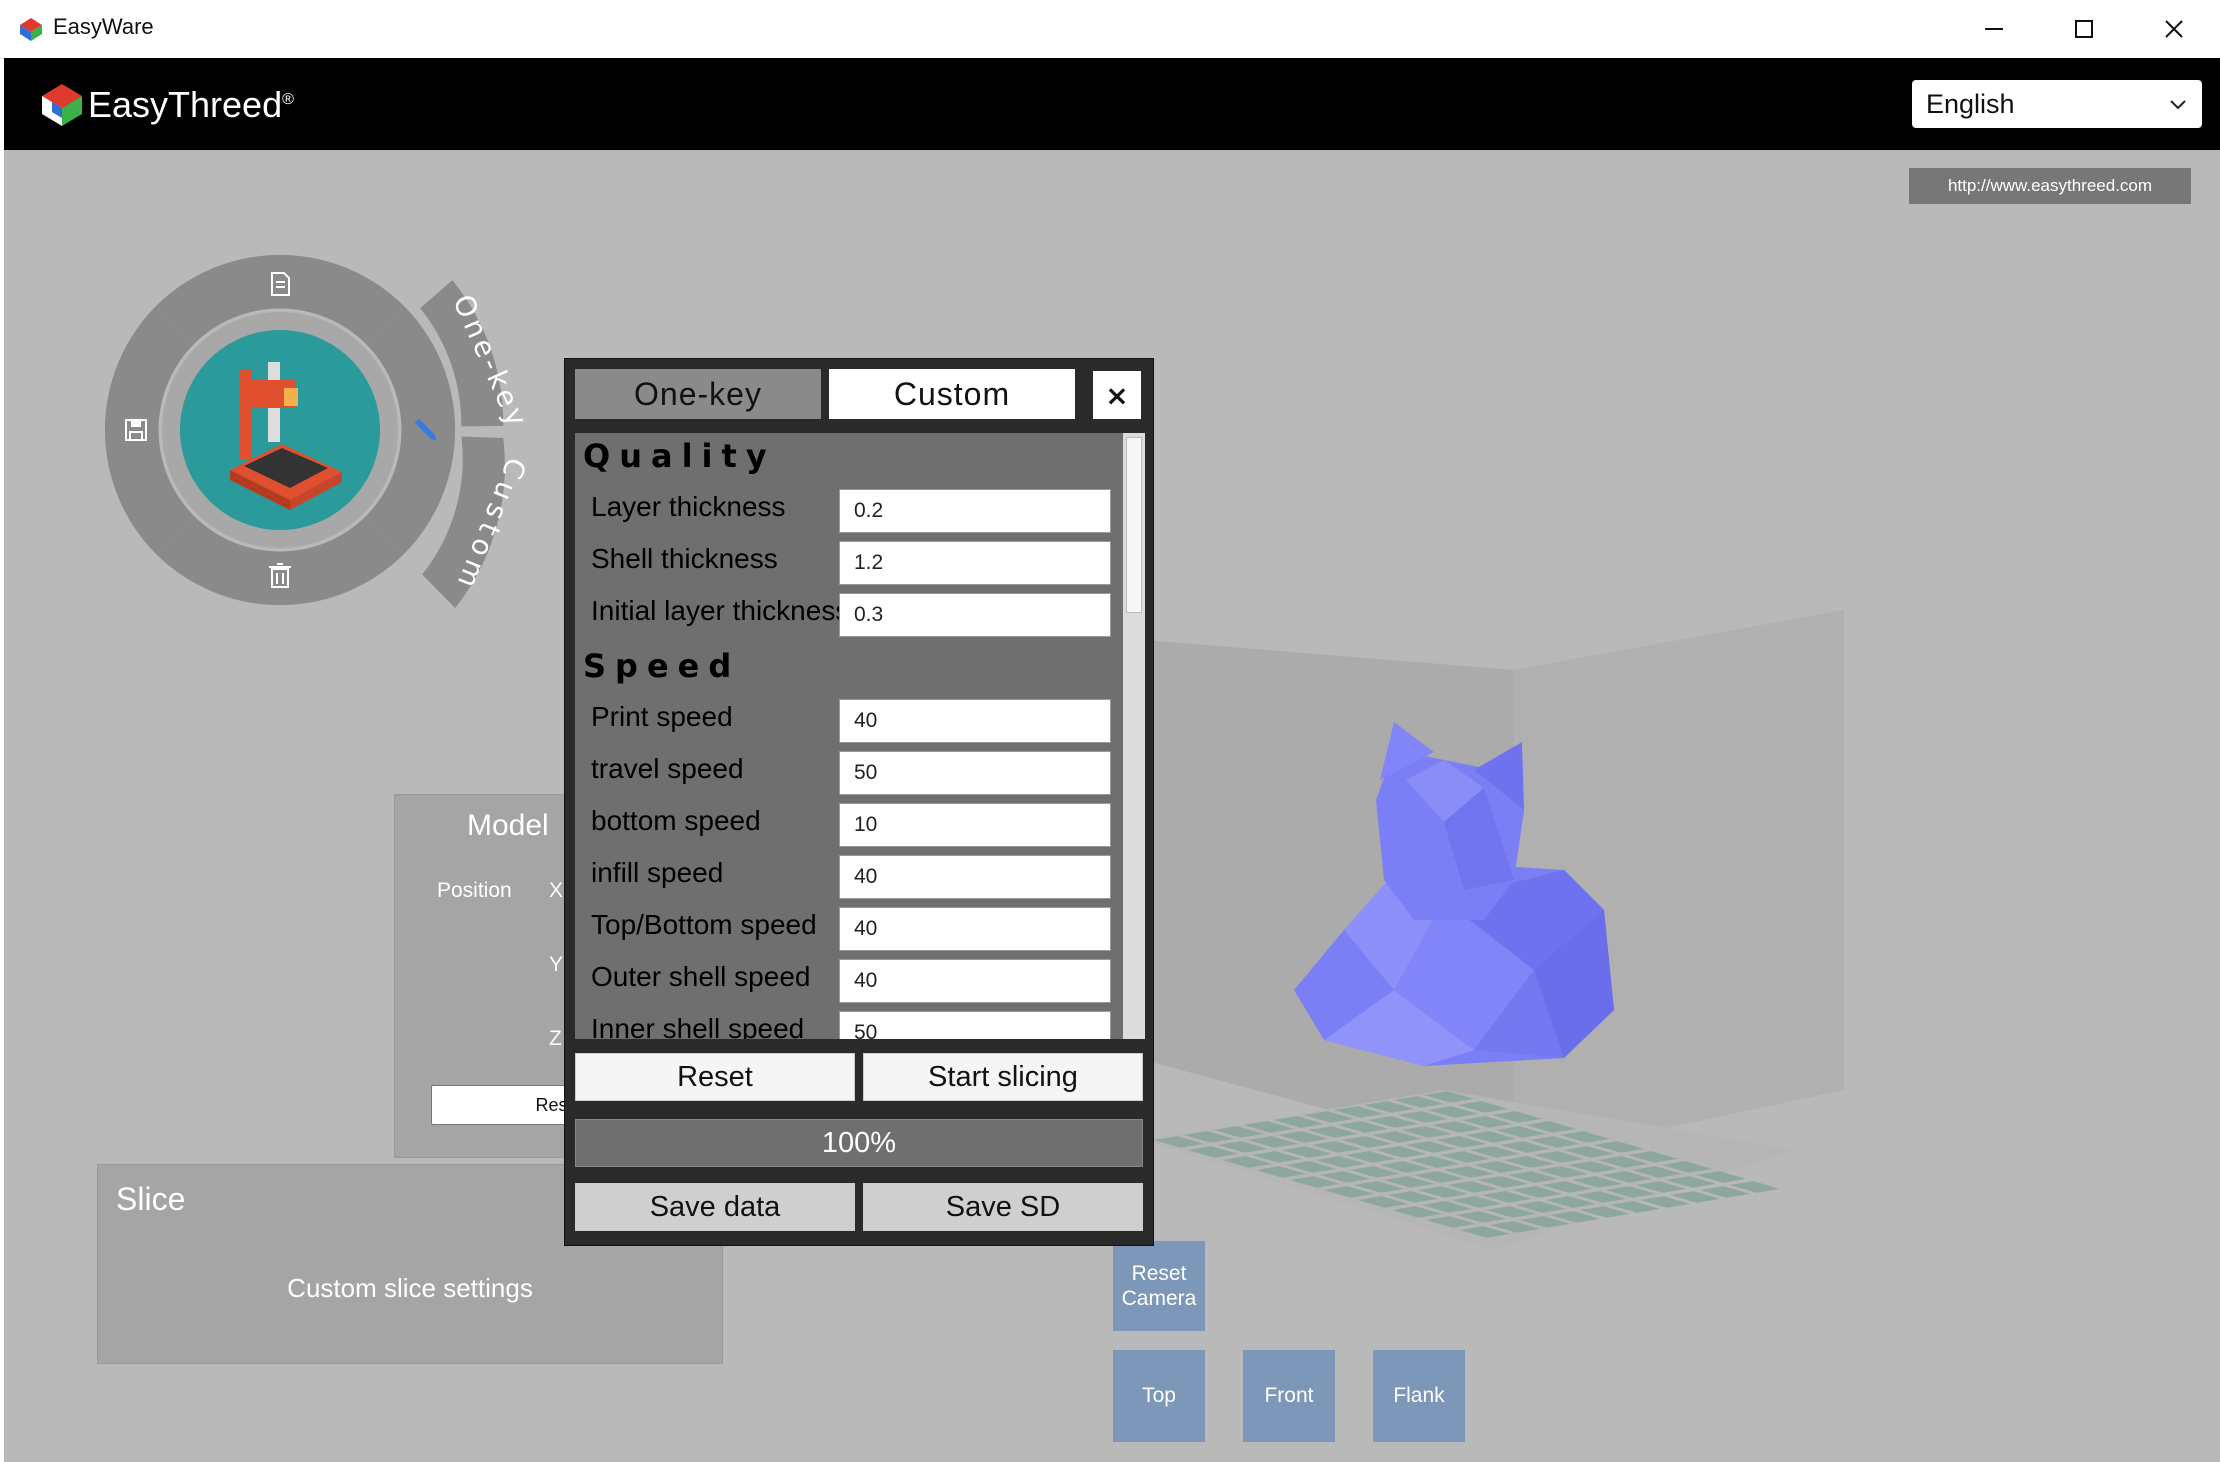 The image size is (2220, 1462). Describe the element at coordinates (715, 1077) in the screenshot. I see `reset-button: Reset` at that location.